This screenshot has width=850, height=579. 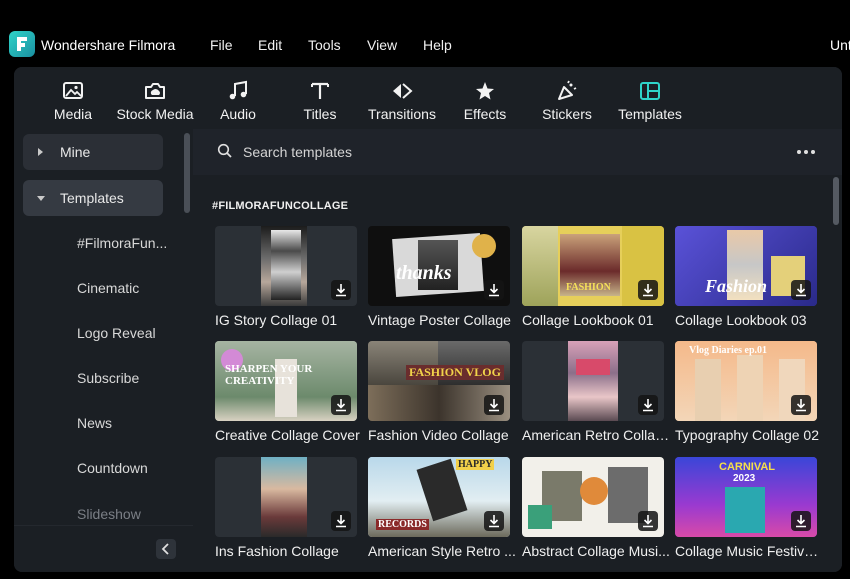 I want to click on thumb-text: 2023, so click(x=744, y=478).